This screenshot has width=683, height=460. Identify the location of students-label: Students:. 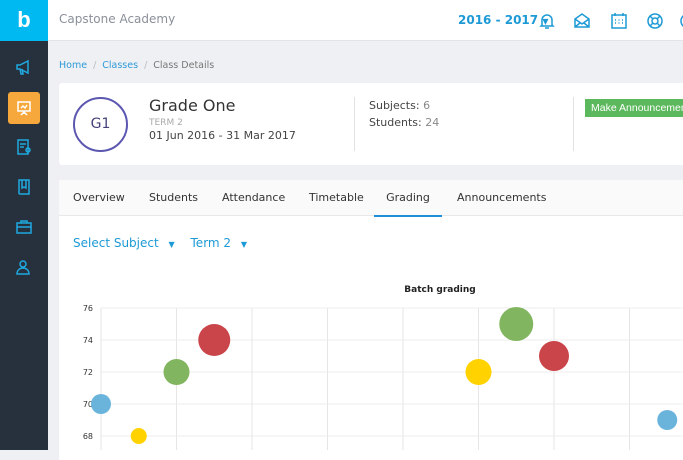
(395, 122).